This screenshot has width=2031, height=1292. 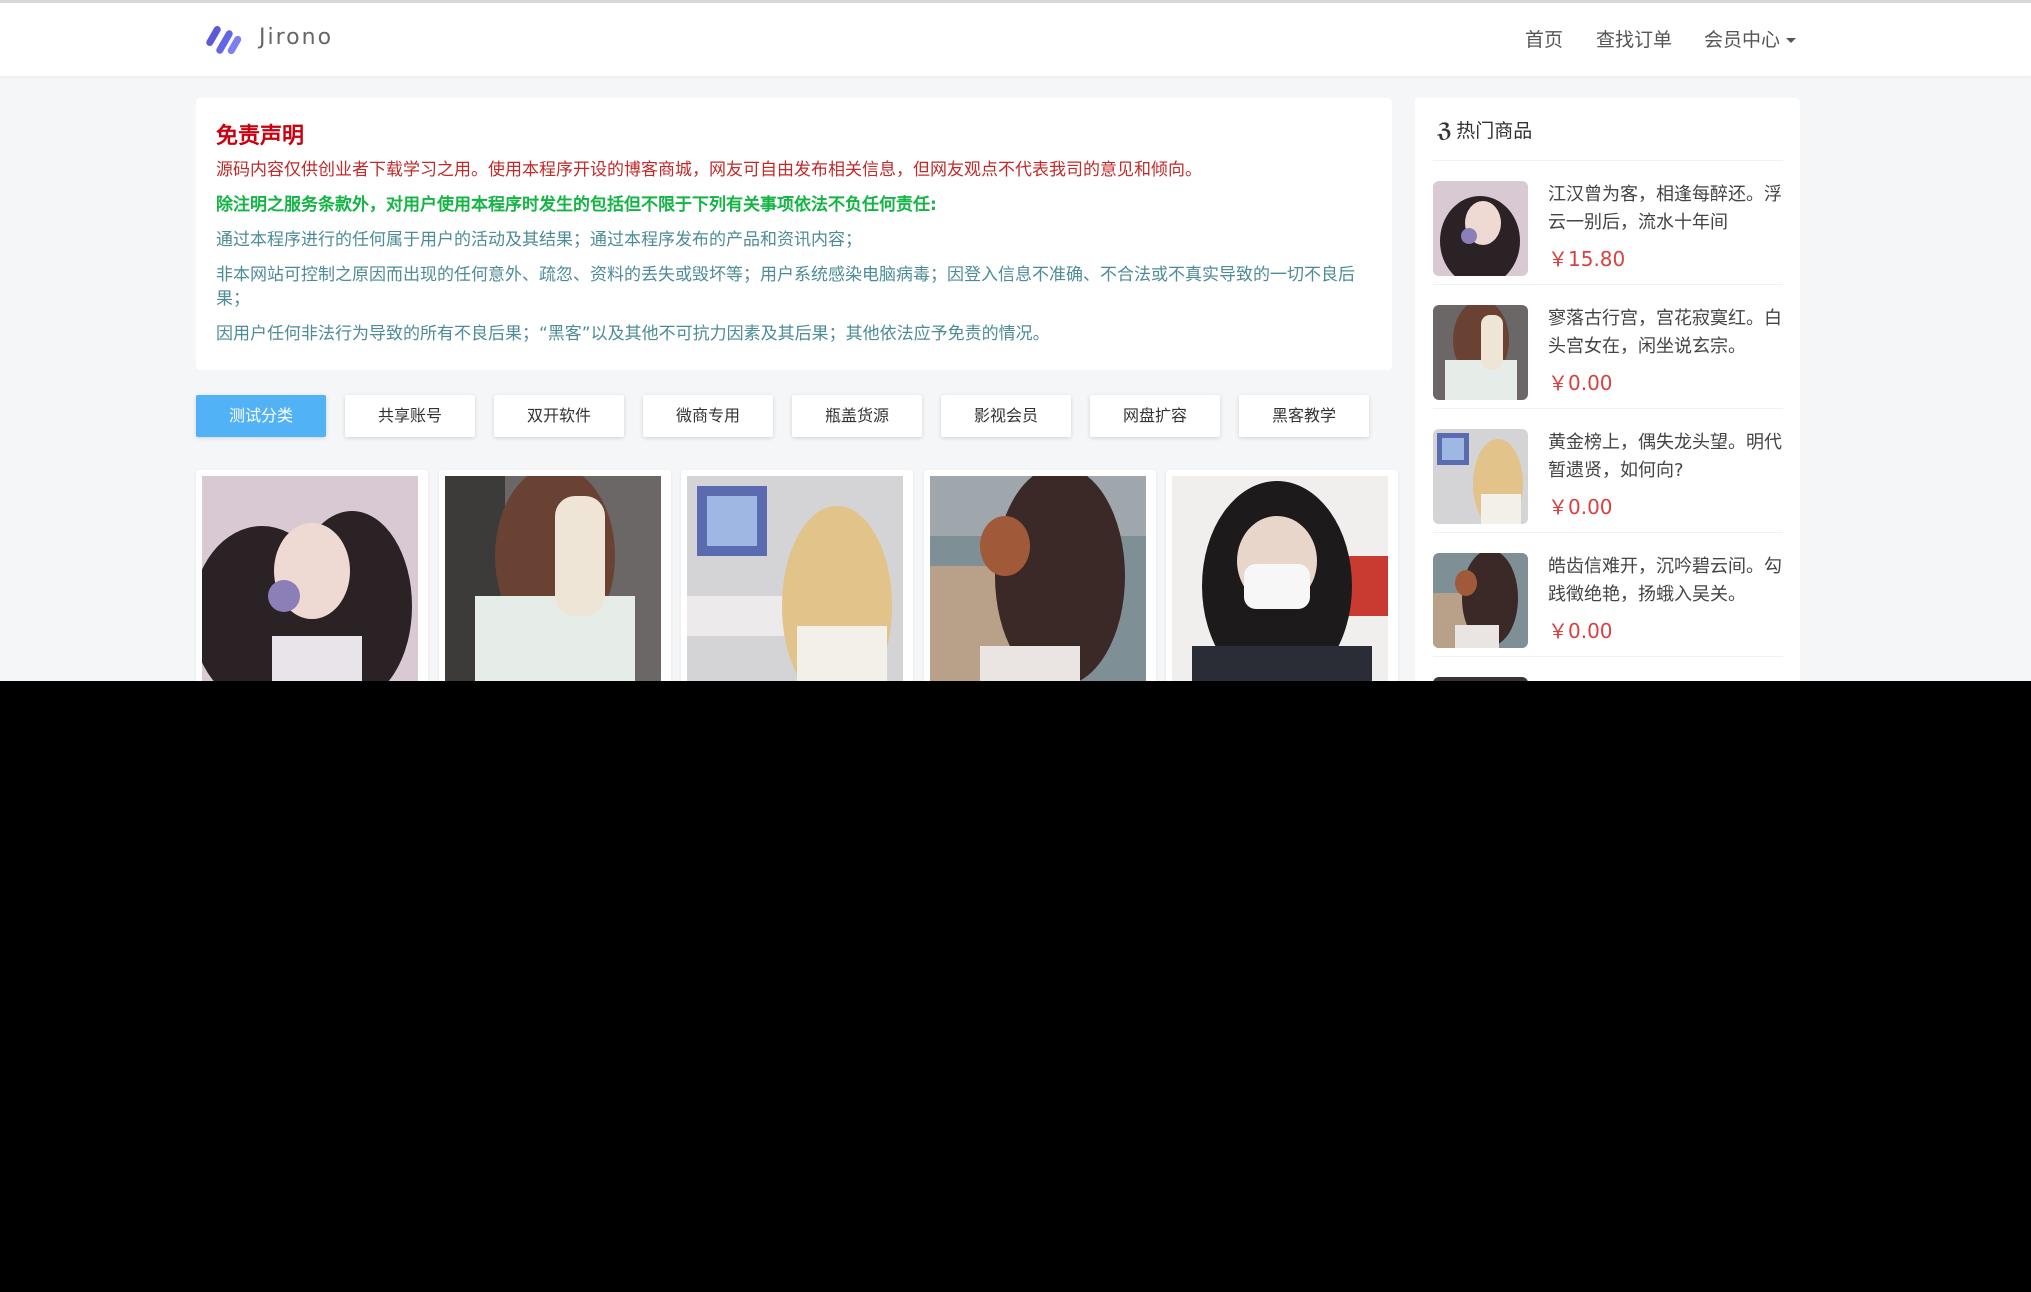 What do you see at coordinates (1445, 129) in the screenshot?
I see `css3-icon: ℨ` at bounding box center [1445, 129].